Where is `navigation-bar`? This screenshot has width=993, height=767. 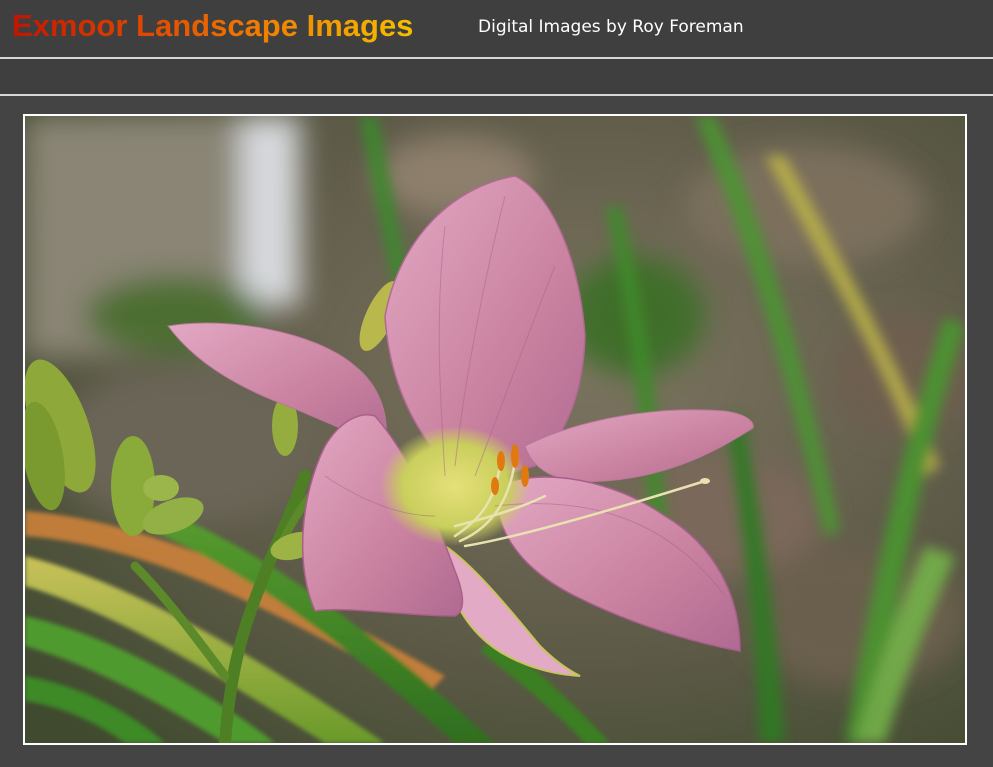 navigation-bar is located at coordinates (496, 77).